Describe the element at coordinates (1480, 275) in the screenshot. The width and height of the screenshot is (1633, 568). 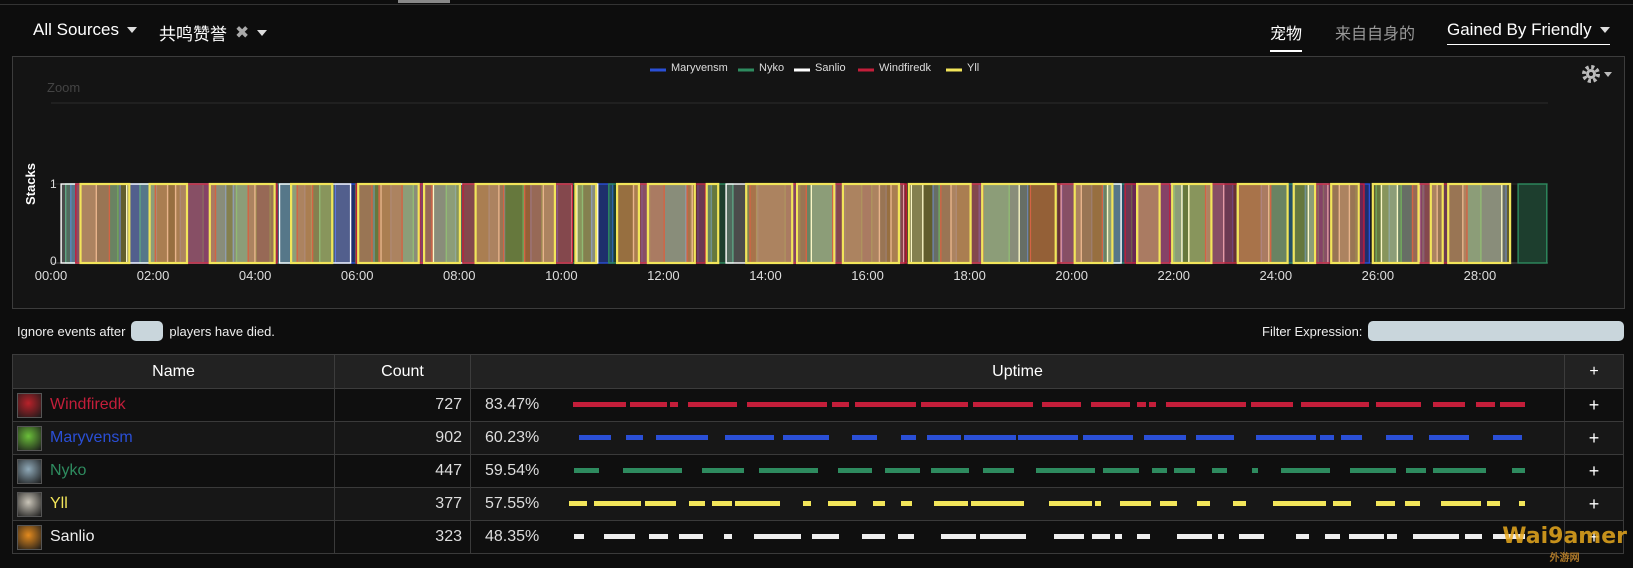
I see `x-tick-label: 28:00` at that location.